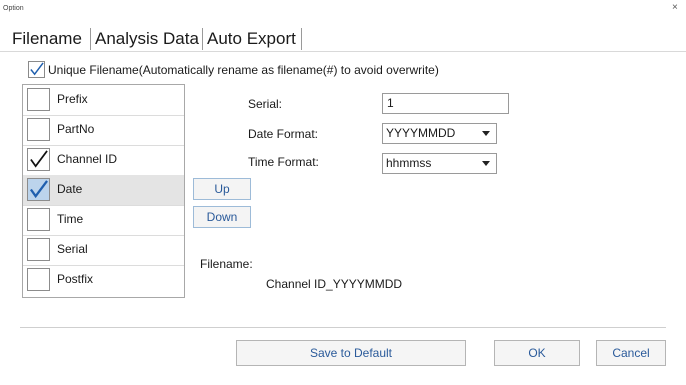 This screenshot has height=385, width=686. I want to click on tab-filename: Filename, so click(47, 38).